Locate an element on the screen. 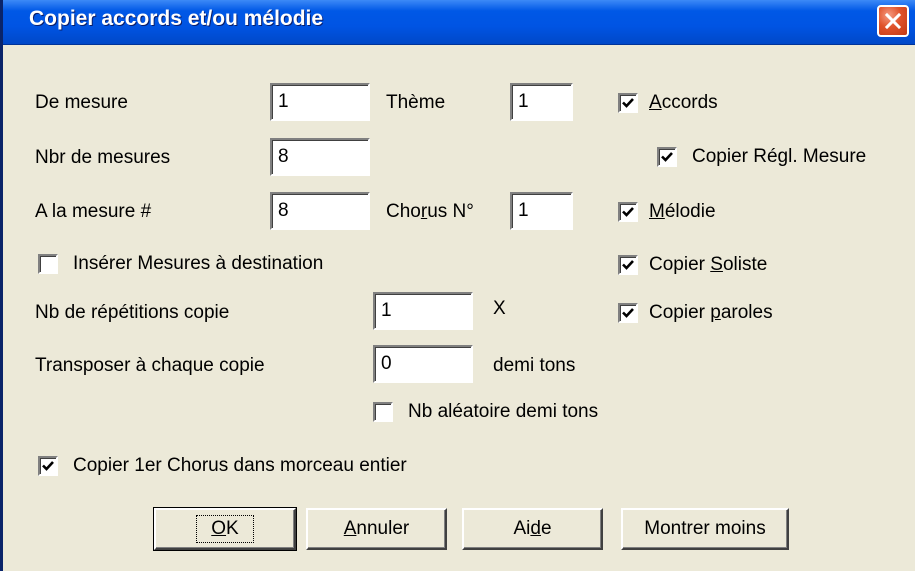 Image resolution: width=915 pixels, height=571 pixels. aide-button: Aide is located at coordinates (532, 529).